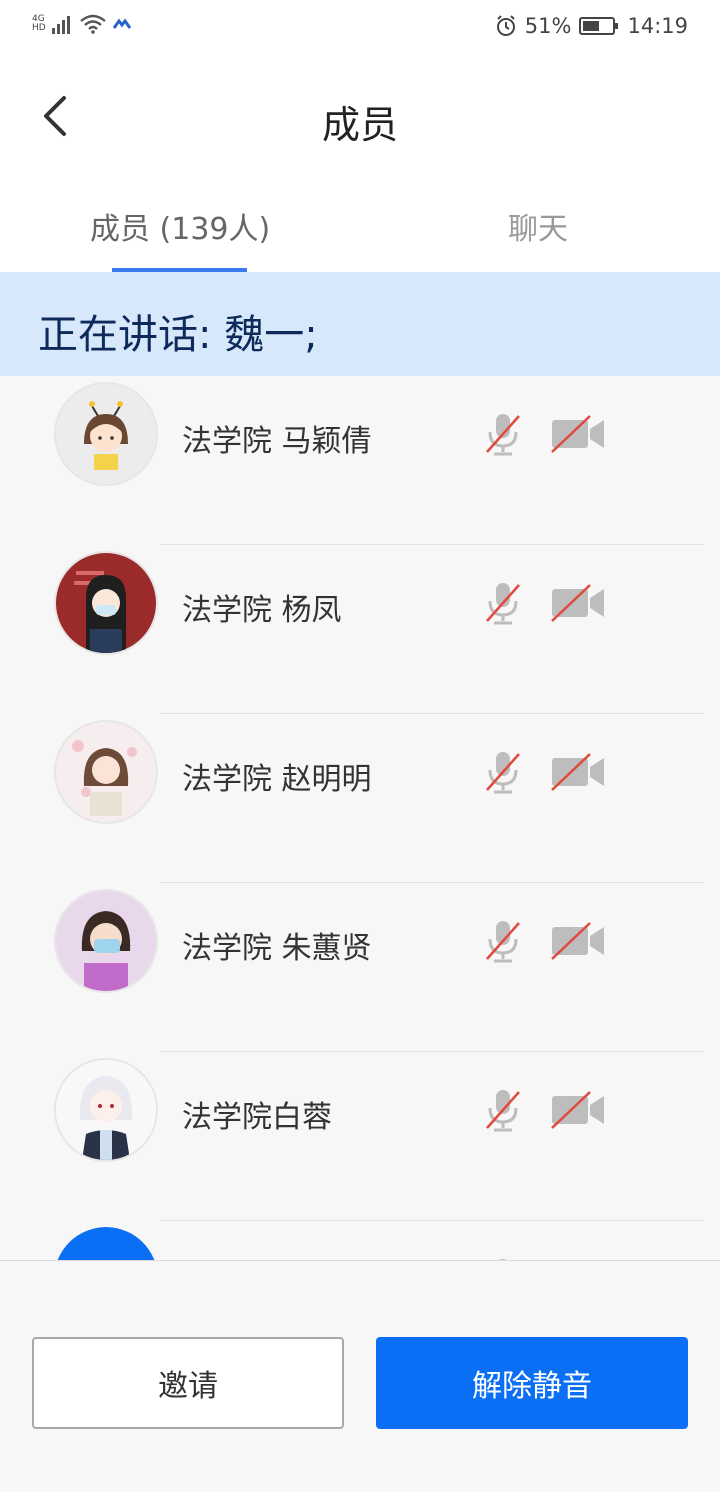 This screenshot has height=1492, width=720. I want to click on battery-icon, so click(599, 26).